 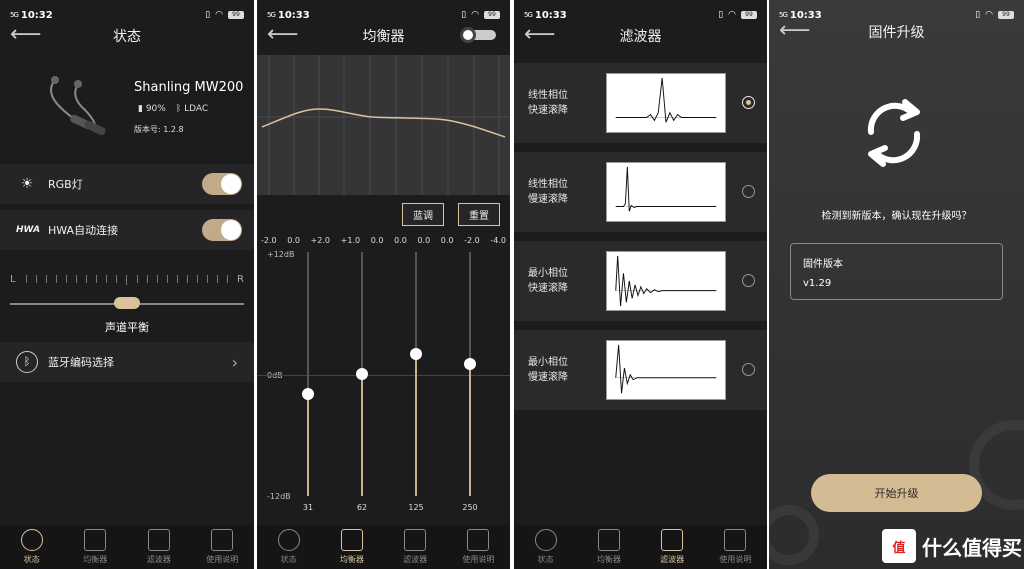 What do you see at coordinates (383, 375) in the screenshot?
I see `zero-db-line` at bounding box center [383, 375].